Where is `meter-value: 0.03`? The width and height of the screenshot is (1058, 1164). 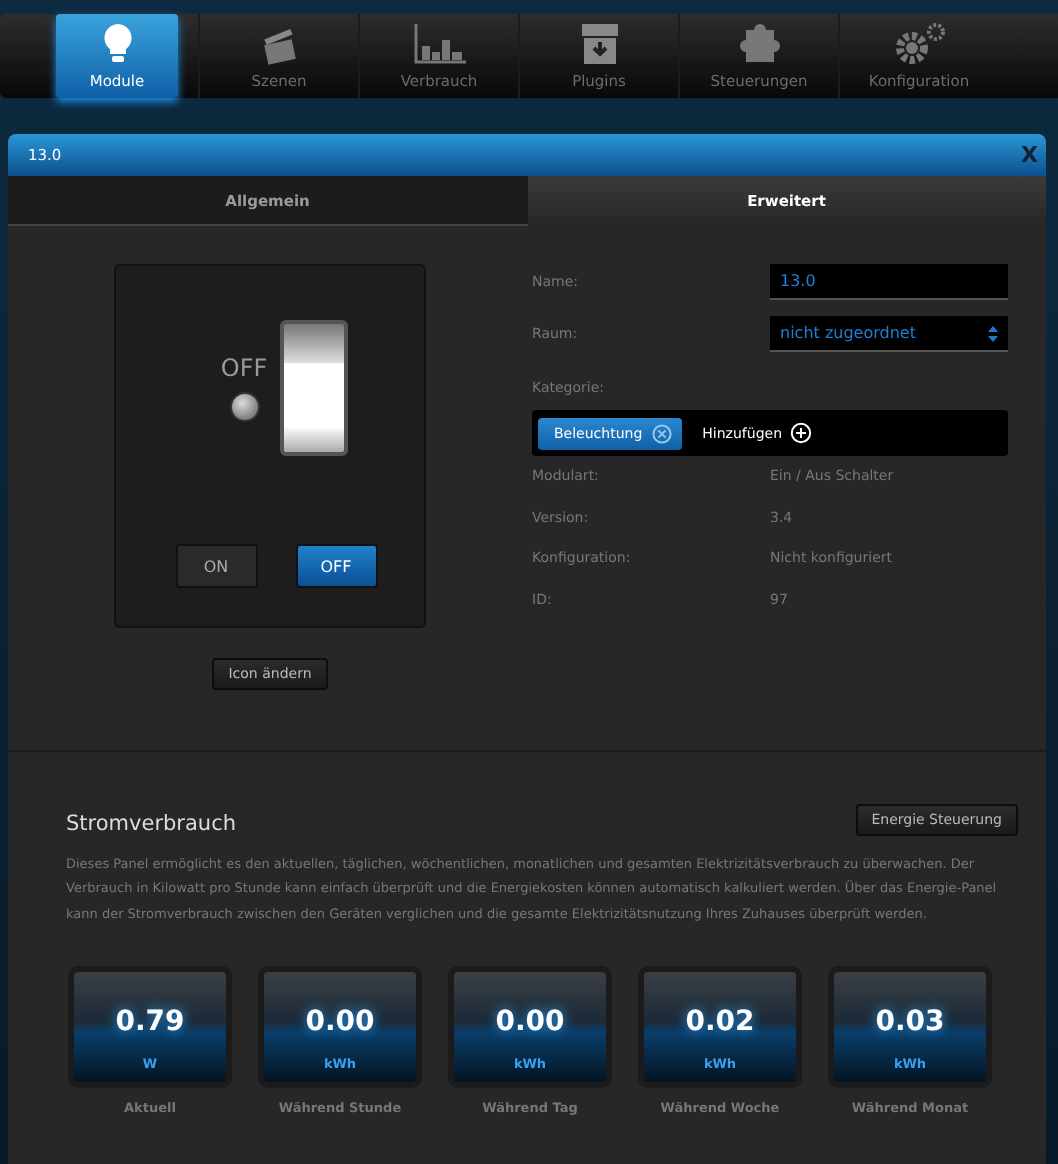
meter-value: 0.03 is located at coordinates (910, 1021).